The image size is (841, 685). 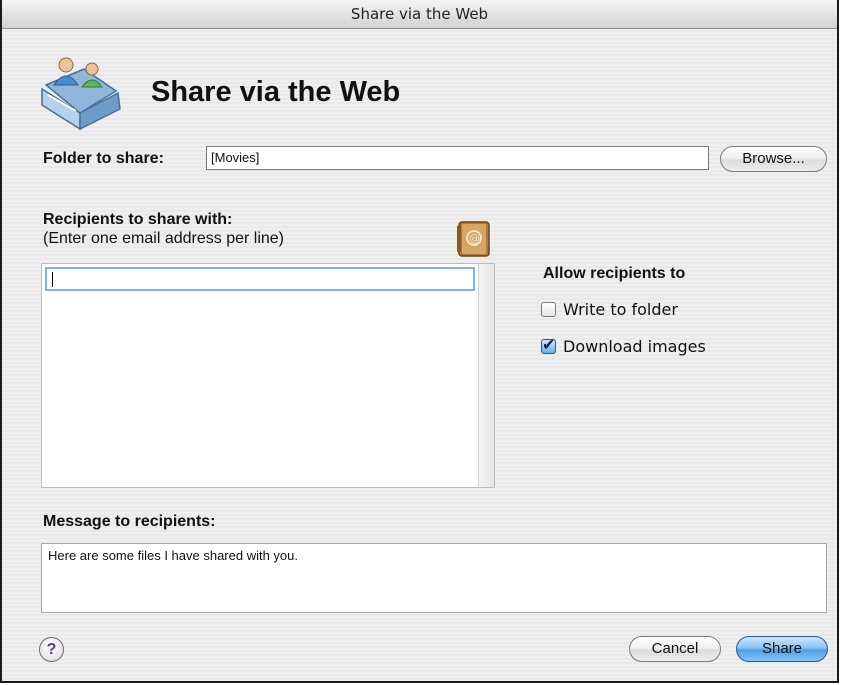 I want to click on folder-label: Folder to share:, so click(x=103, y=158).